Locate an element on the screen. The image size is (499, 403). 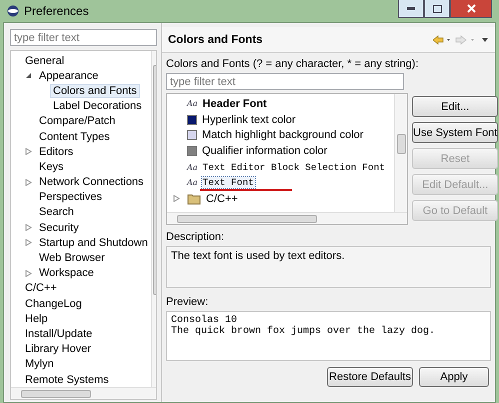
minimize-button is located at coordinates (411, 9).